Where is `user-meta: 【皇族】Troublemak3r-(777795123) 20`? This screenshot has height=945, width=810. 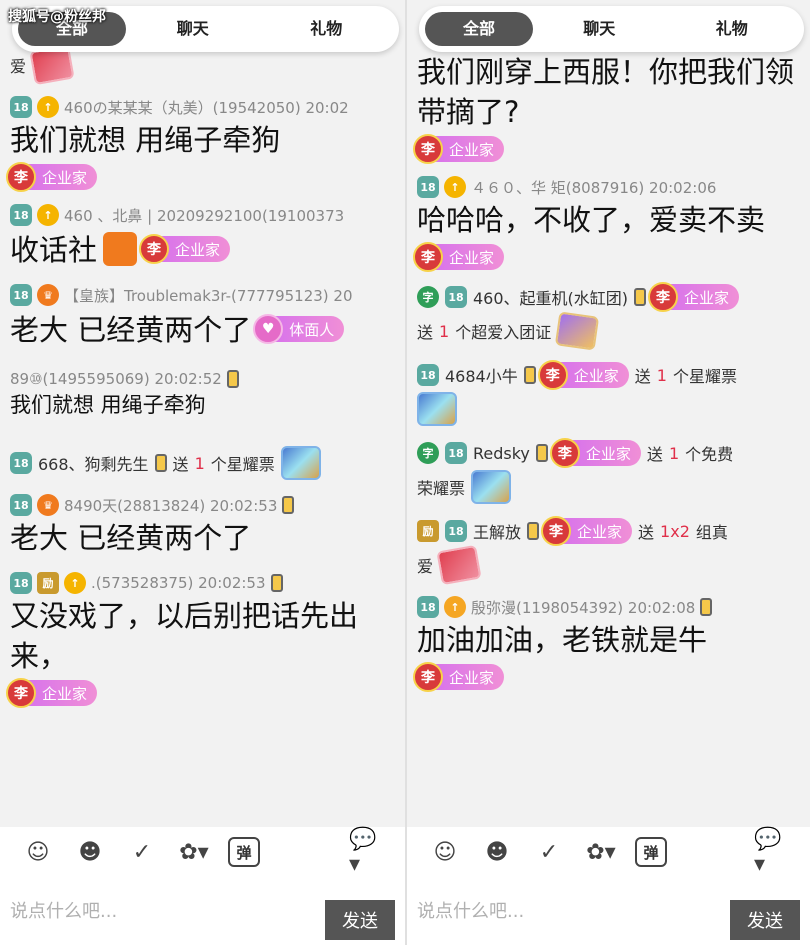 user-meta: 【皇族】Troublemak3r-(777795123) 20 is located at coordinates (208, 295).